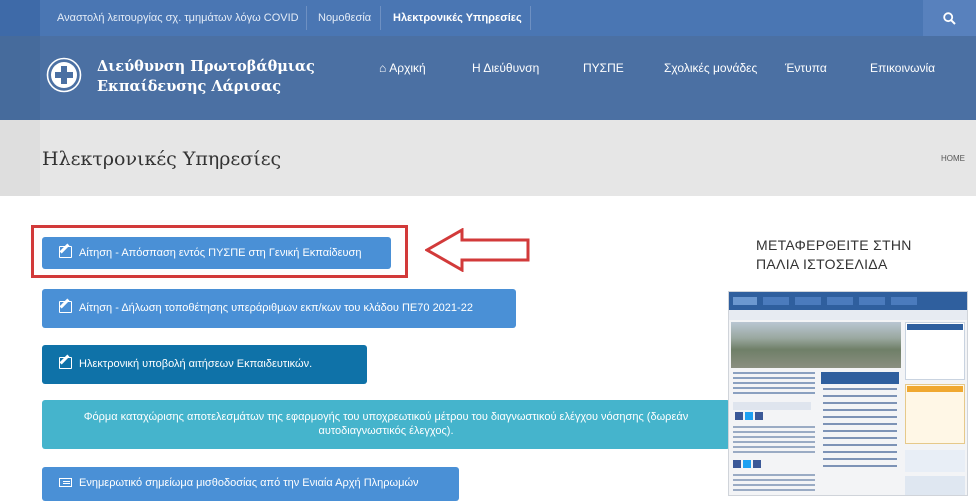  What do you see at coordinates (64, 75) in the screenshot?
I see `logo-cross-icon` at bounding box center [64, 75].